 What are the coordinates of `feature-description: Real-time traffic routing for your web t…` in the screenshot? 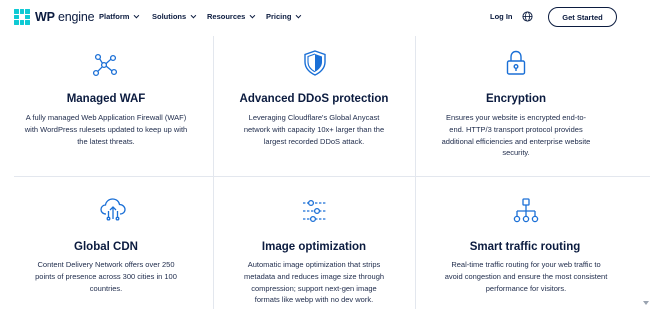 It's located at (526, 276).